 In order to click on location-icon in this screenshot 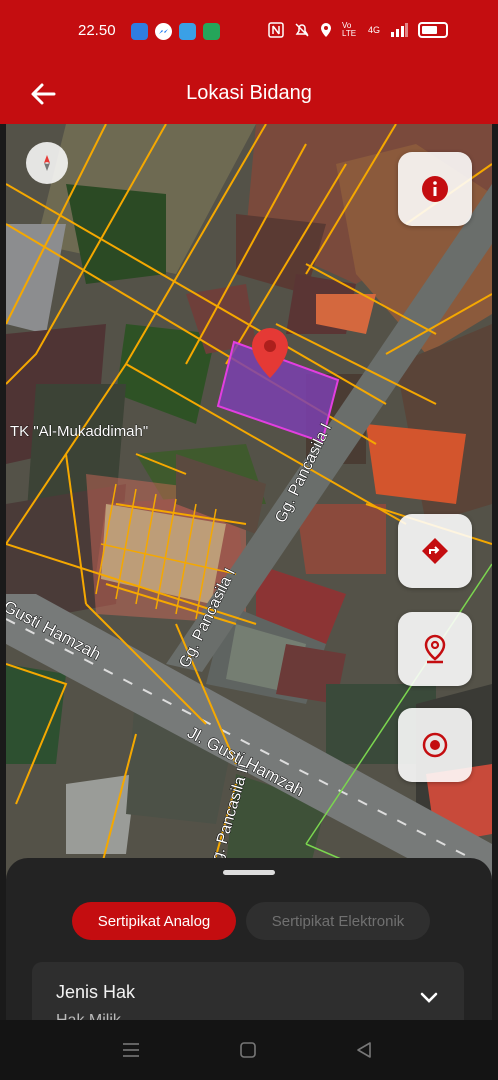, I will do `click(326, 30)`.